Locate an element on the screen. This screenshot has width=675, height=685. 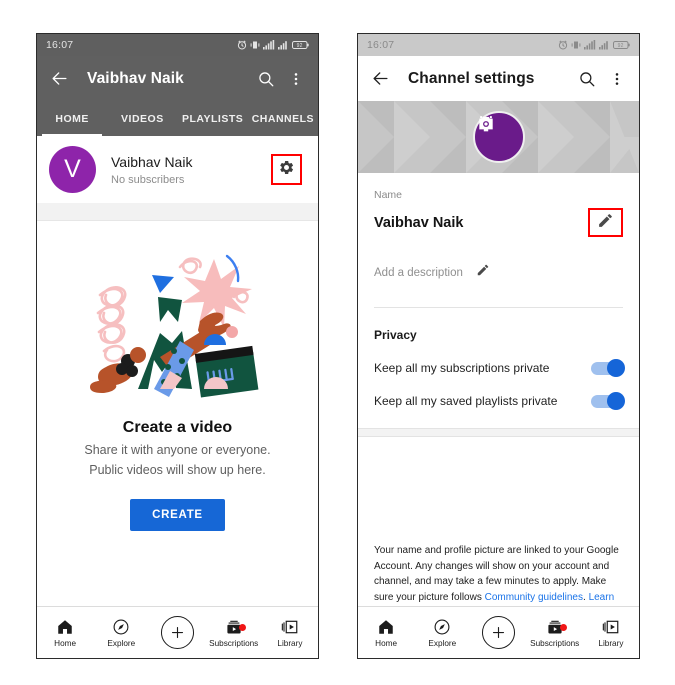
tab-label: HOME is located at coordinates (72, 118).